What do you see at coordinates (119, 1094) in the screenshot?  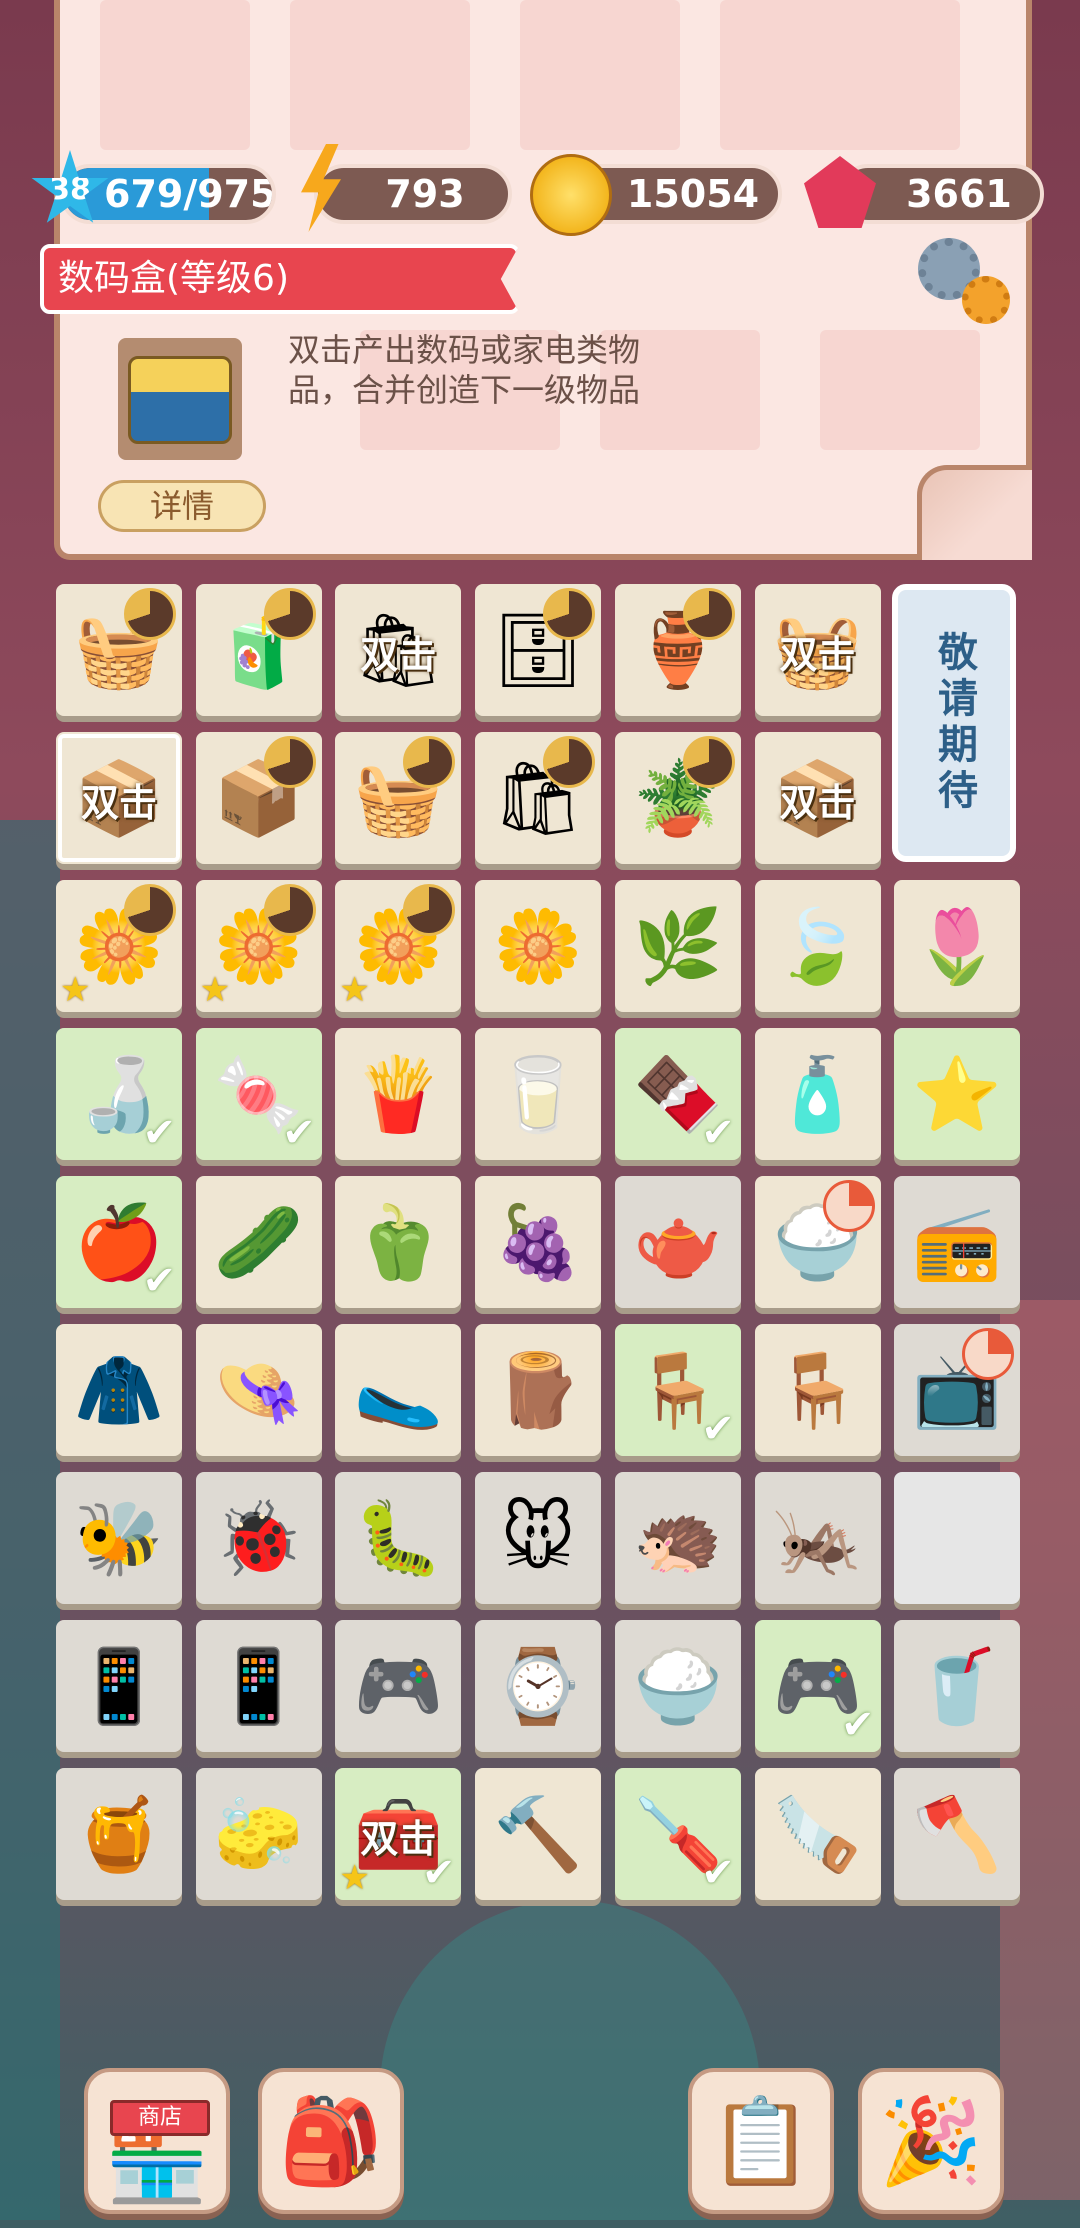 I see `board-cell-sauce-bottle: 🍶 ✔` at bounding box center [119, 1094].